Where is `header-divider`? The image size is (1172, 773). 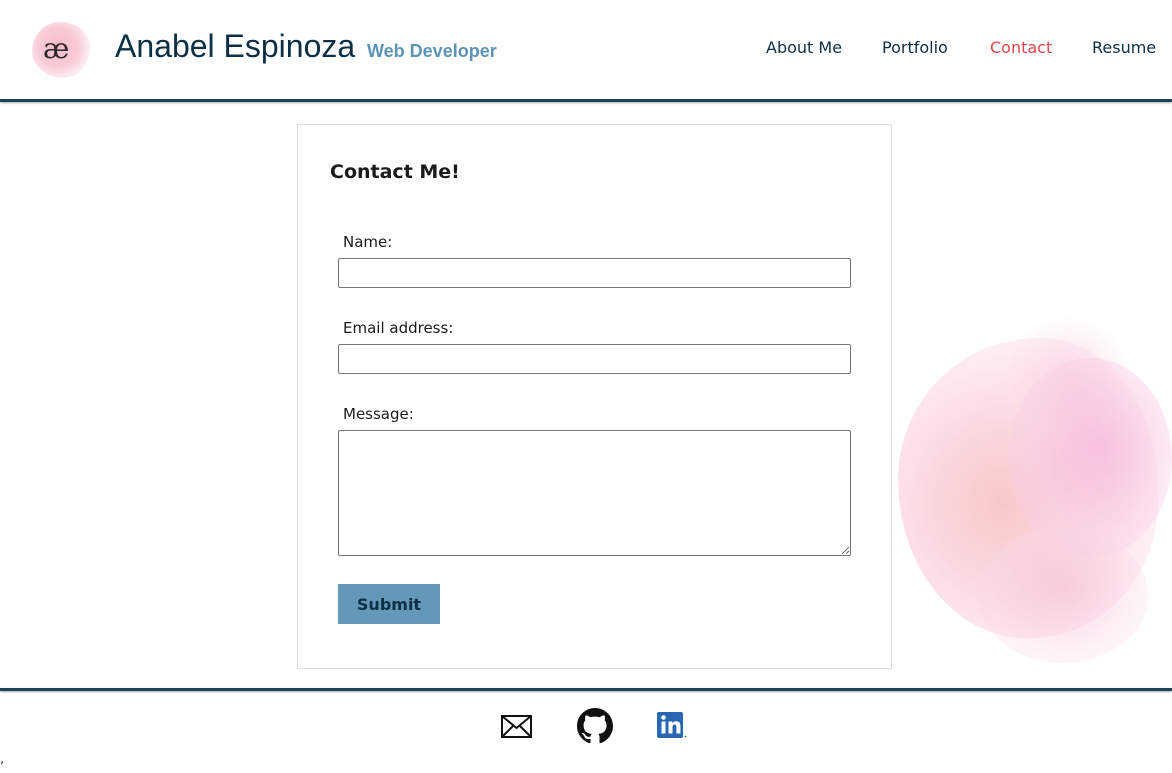 header-divider is located at coordinates (586, 100).